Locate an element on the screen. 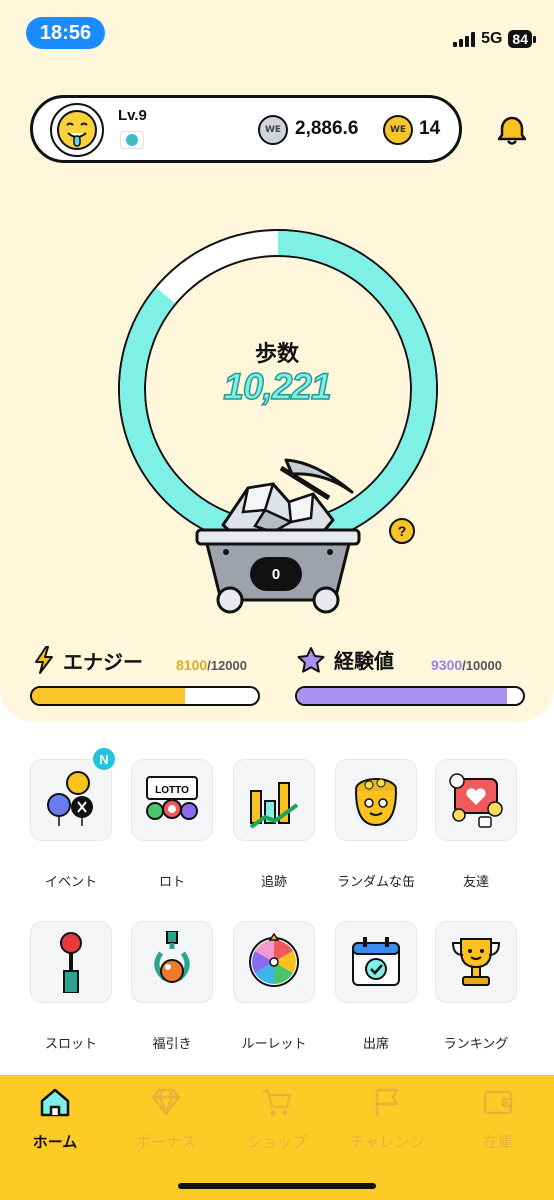  feature-label: ロト is located at coordinates (171, 882).